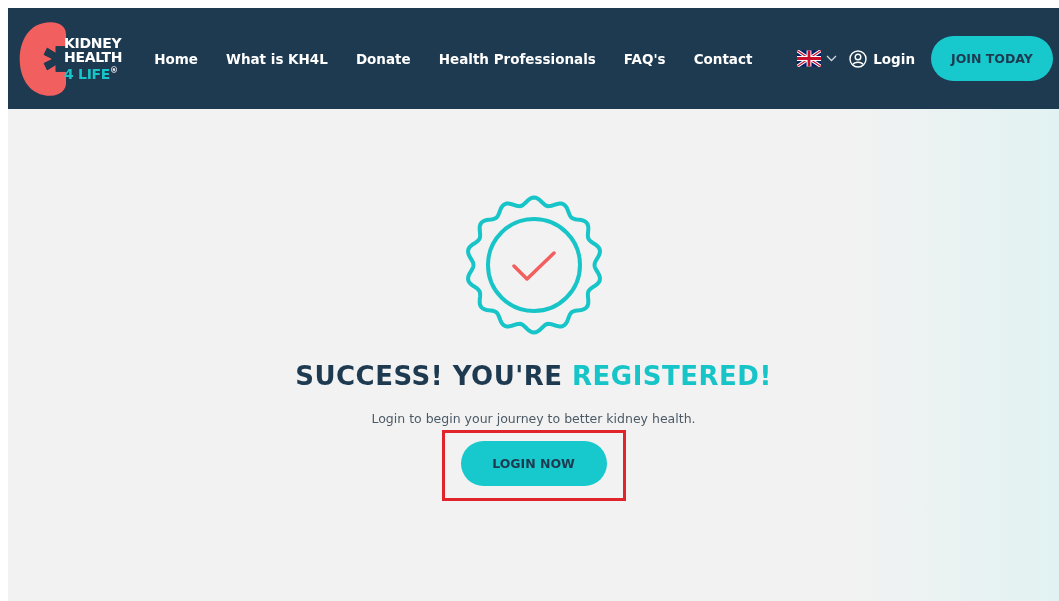 The image size is (1059, 601). Describe the element at coordinates (176, 58) in the screenshot. I see `nav-link: Home` at that location.